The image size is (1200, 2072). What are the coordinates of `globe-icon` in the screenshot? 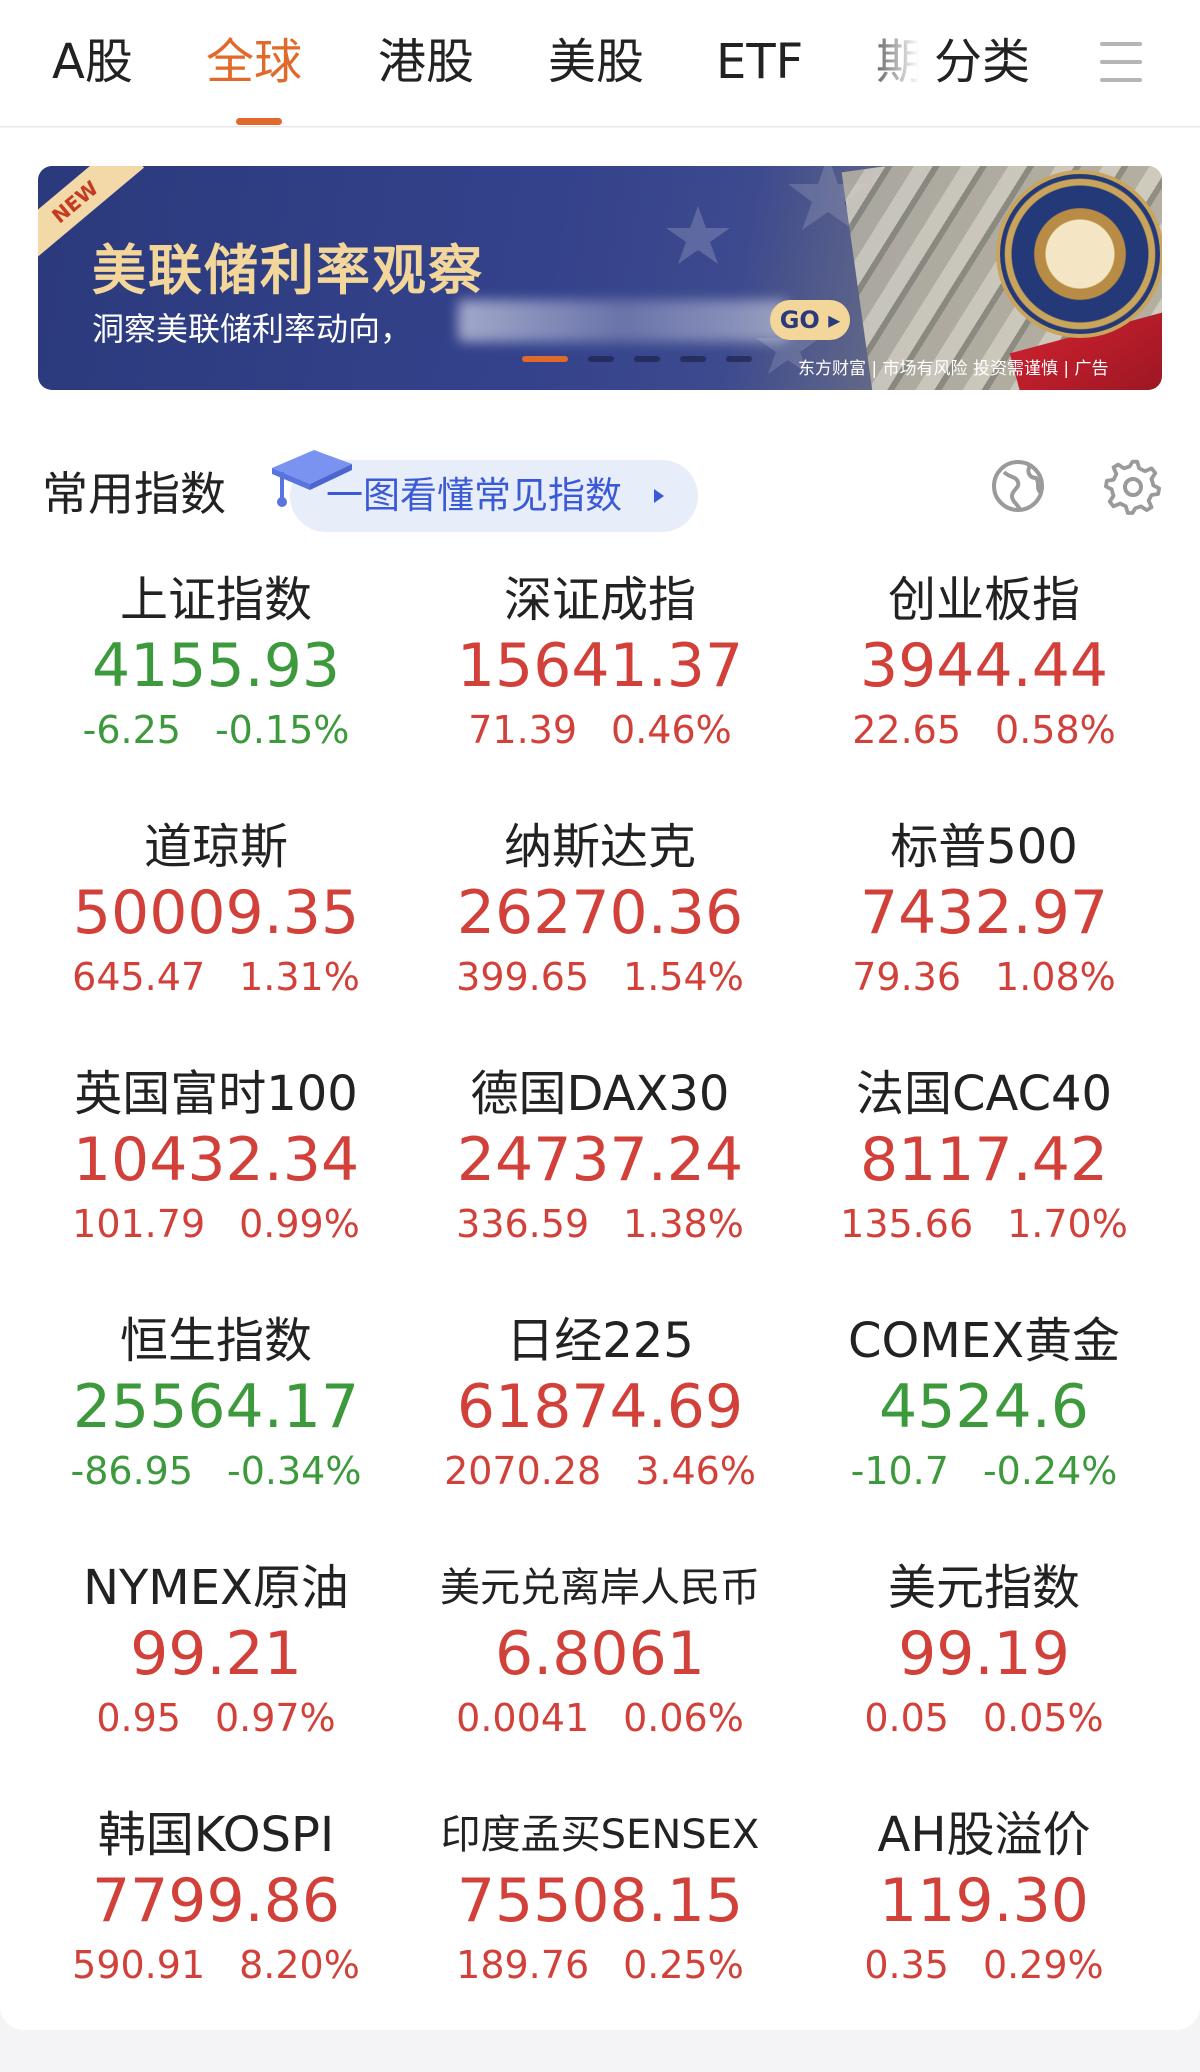 It's located at (1018, 486).